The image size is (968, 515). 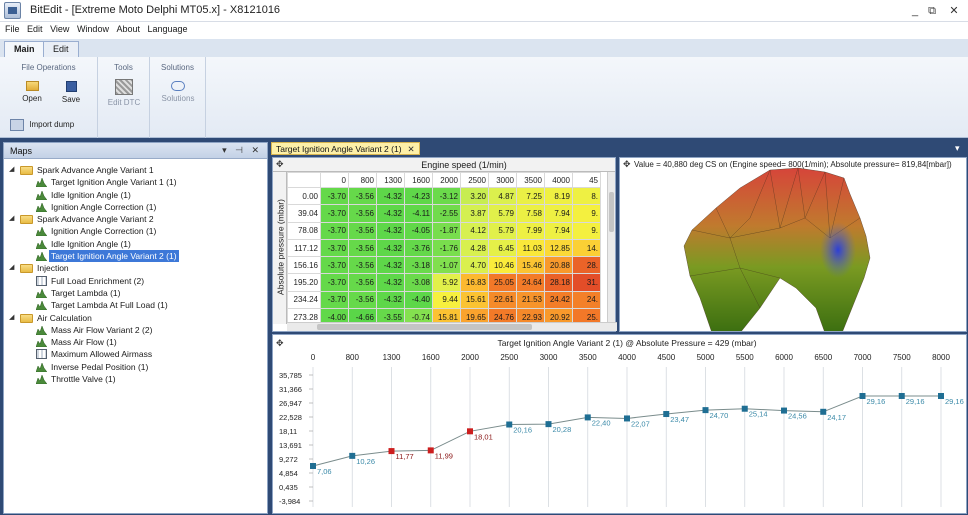 I want to click on document-tab: Target Ignition Angle Variant 2 (1) ✕, so click(x=345, y=148).